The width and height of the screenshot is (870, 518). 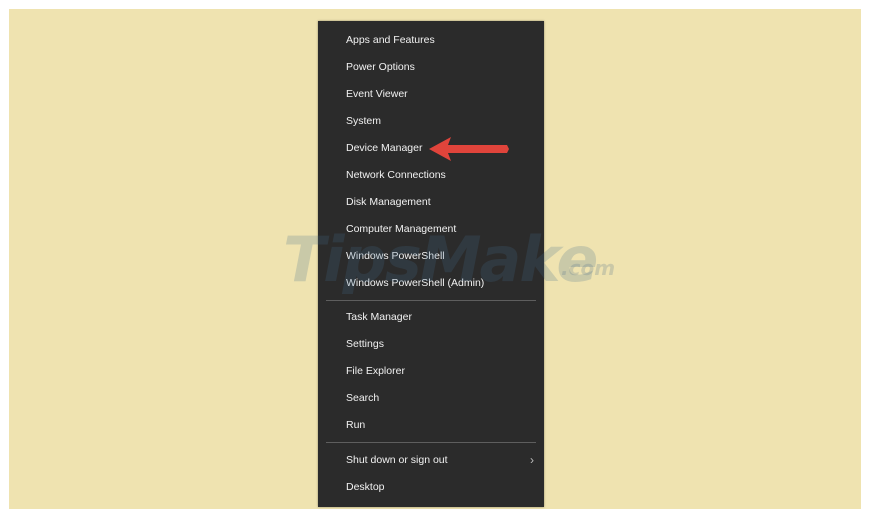 What do you see at coordinates (431, 283) in the screenshot?
I see `menu-item-windows-powershell-admin: Windows PowerShell (Admin)` at bounding box center [431, 283].